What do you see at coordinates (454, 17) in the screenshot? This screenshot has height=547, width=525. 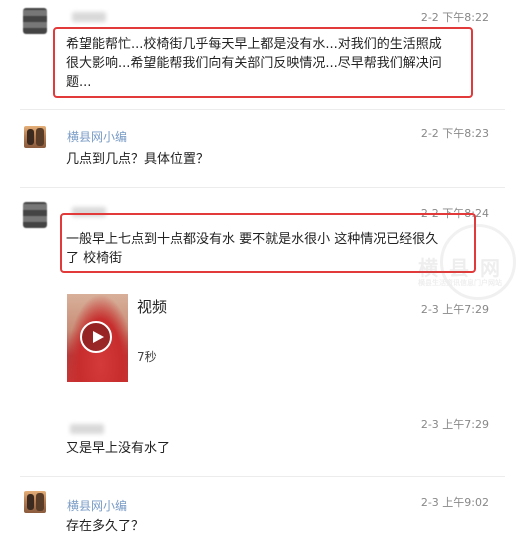 I see `message-time: 2-2 下午8:22` at bounding box center [454, 17].